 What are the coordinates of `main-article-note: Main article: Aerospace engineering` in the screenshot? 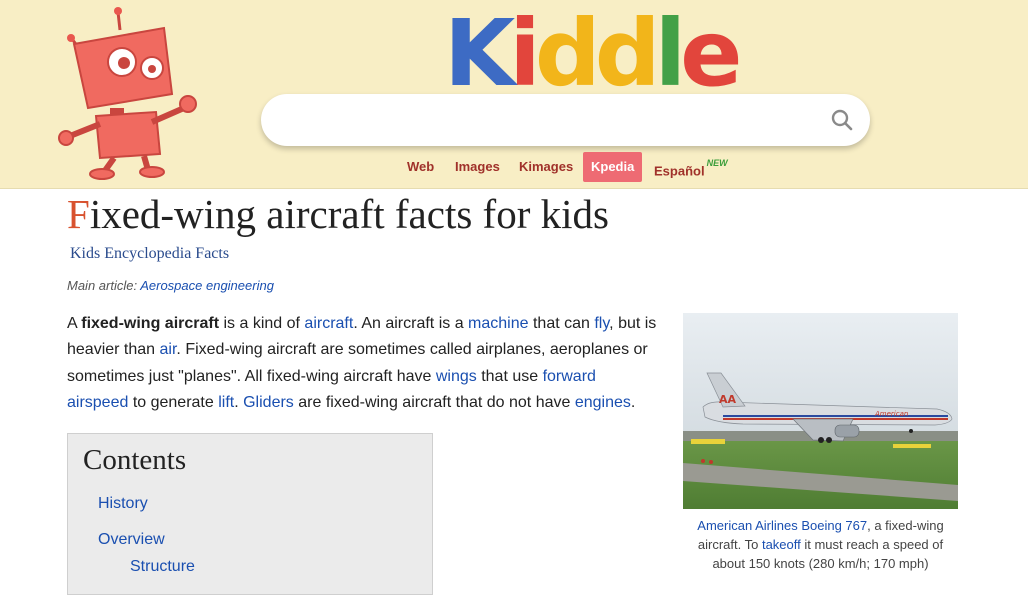 It's located at (170, 285).